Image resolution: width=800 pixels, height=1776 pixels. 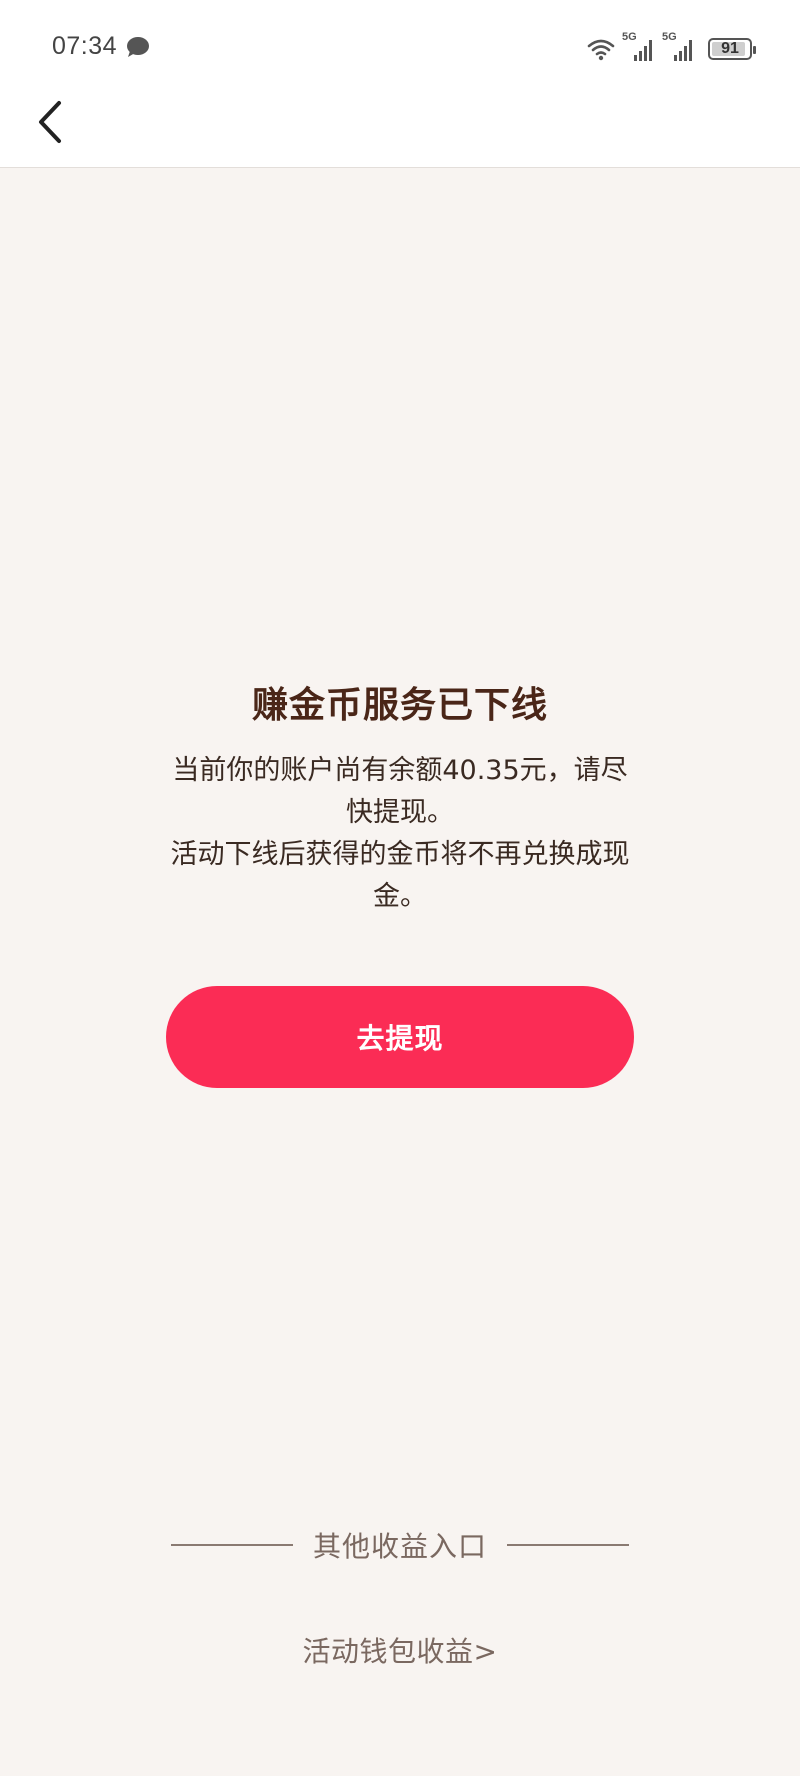 What do you see at coordinates (399, 705) in the screenshot?
I see `page-title: 赚金币服务已下线` at bounding box center [399, 705].